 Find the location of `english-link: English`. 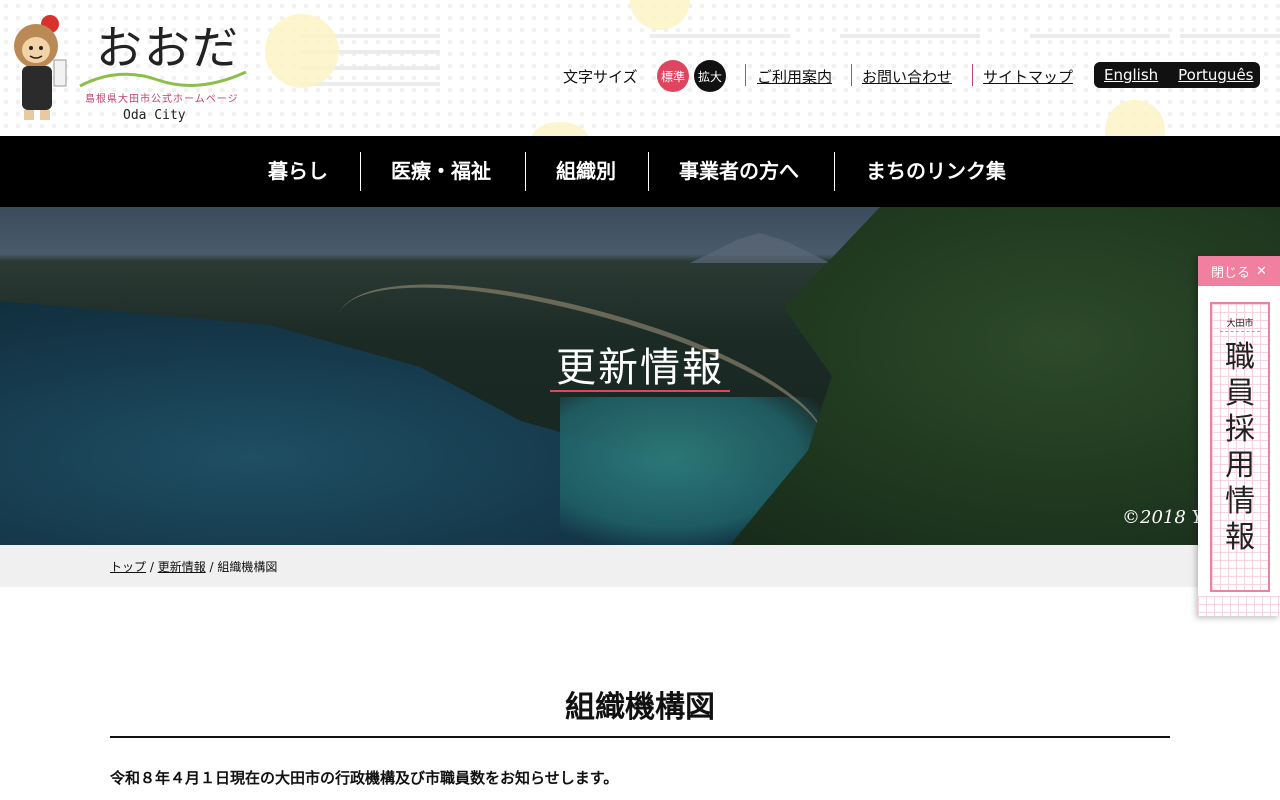

english-link: English is located at coordinates (1131, 75).